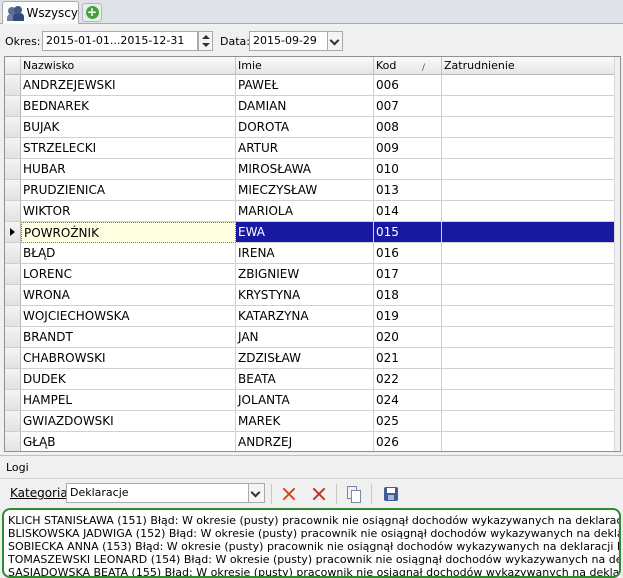 The height and width of the screenshot is (578, 623). What do you see at coordinates (128, 66) in the screenshot?
I see `header-nazwisko: Nazwisko` at bounding box center [128, 66].